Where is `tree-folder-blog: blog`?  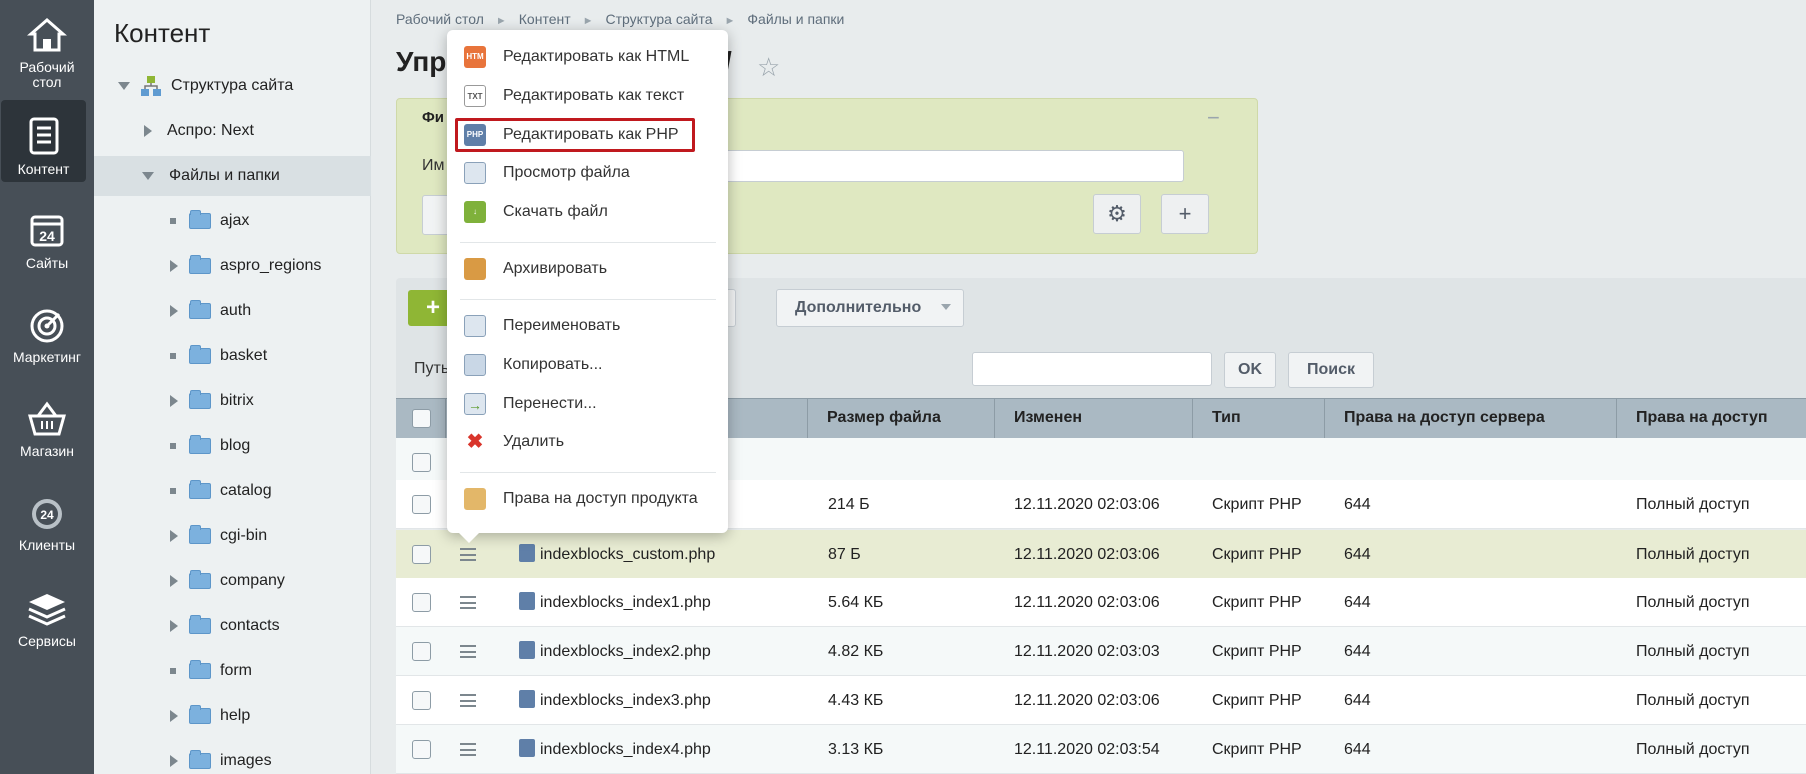 tree-folder-blog: blog is located at coordinates (232, 446).